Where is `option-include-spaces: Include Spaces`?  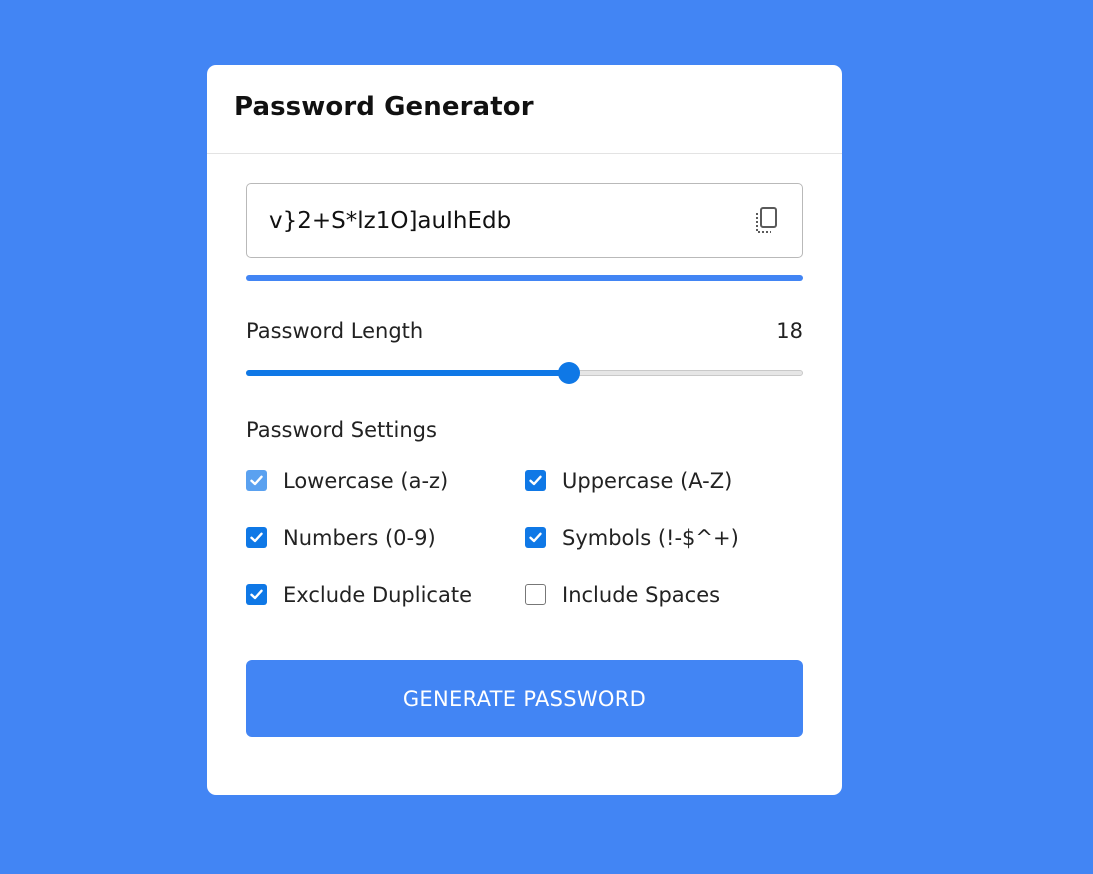 option-include-spaces: Include Spaces is located at coordinates (664, 594).